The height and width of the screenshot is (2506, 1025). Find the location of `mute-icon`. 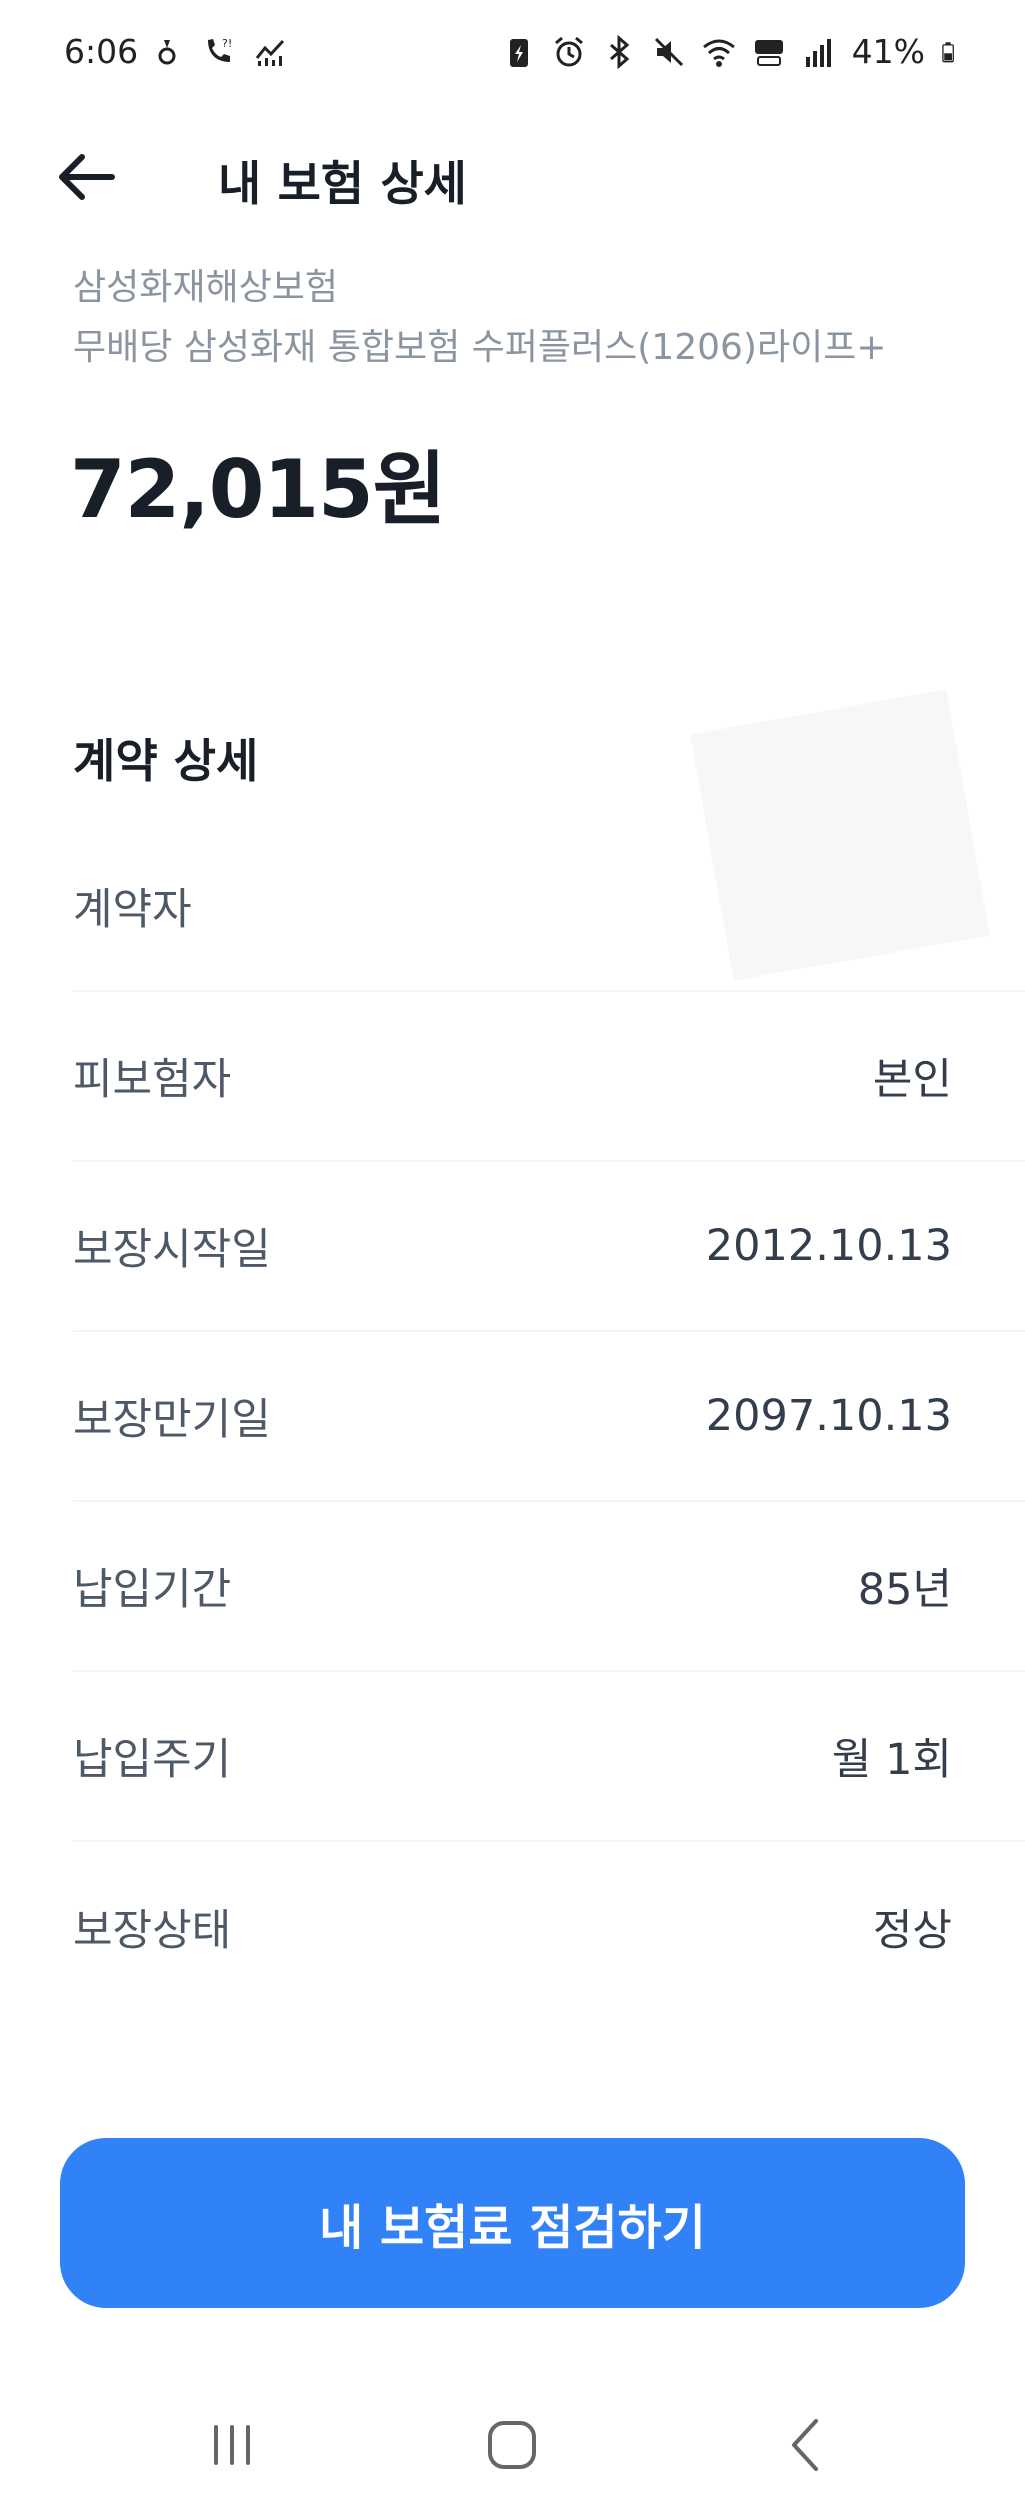

mute-icon is located at coordinates (668, 51).